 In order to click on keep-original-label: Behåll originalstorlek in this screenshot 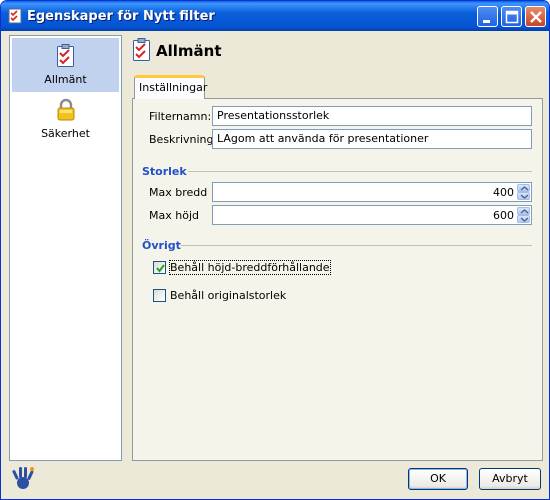, I will do `click(228, 295)`.